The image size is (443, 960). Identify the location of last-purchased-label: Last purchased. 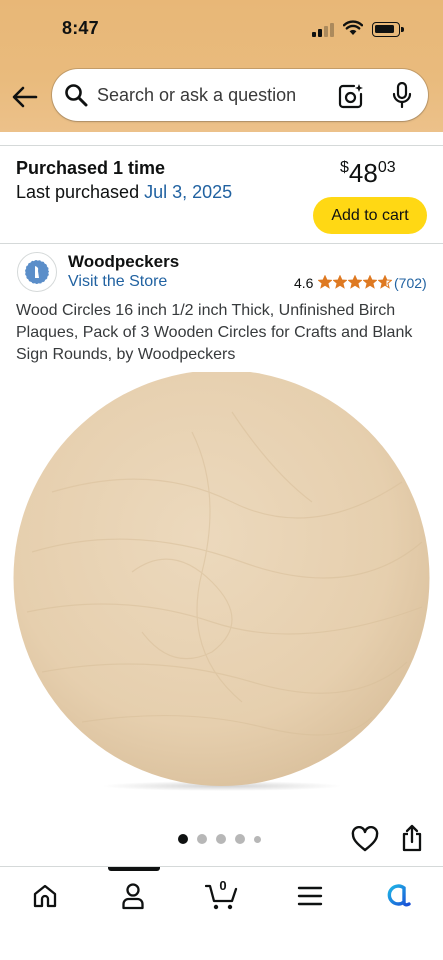
(78, 192).